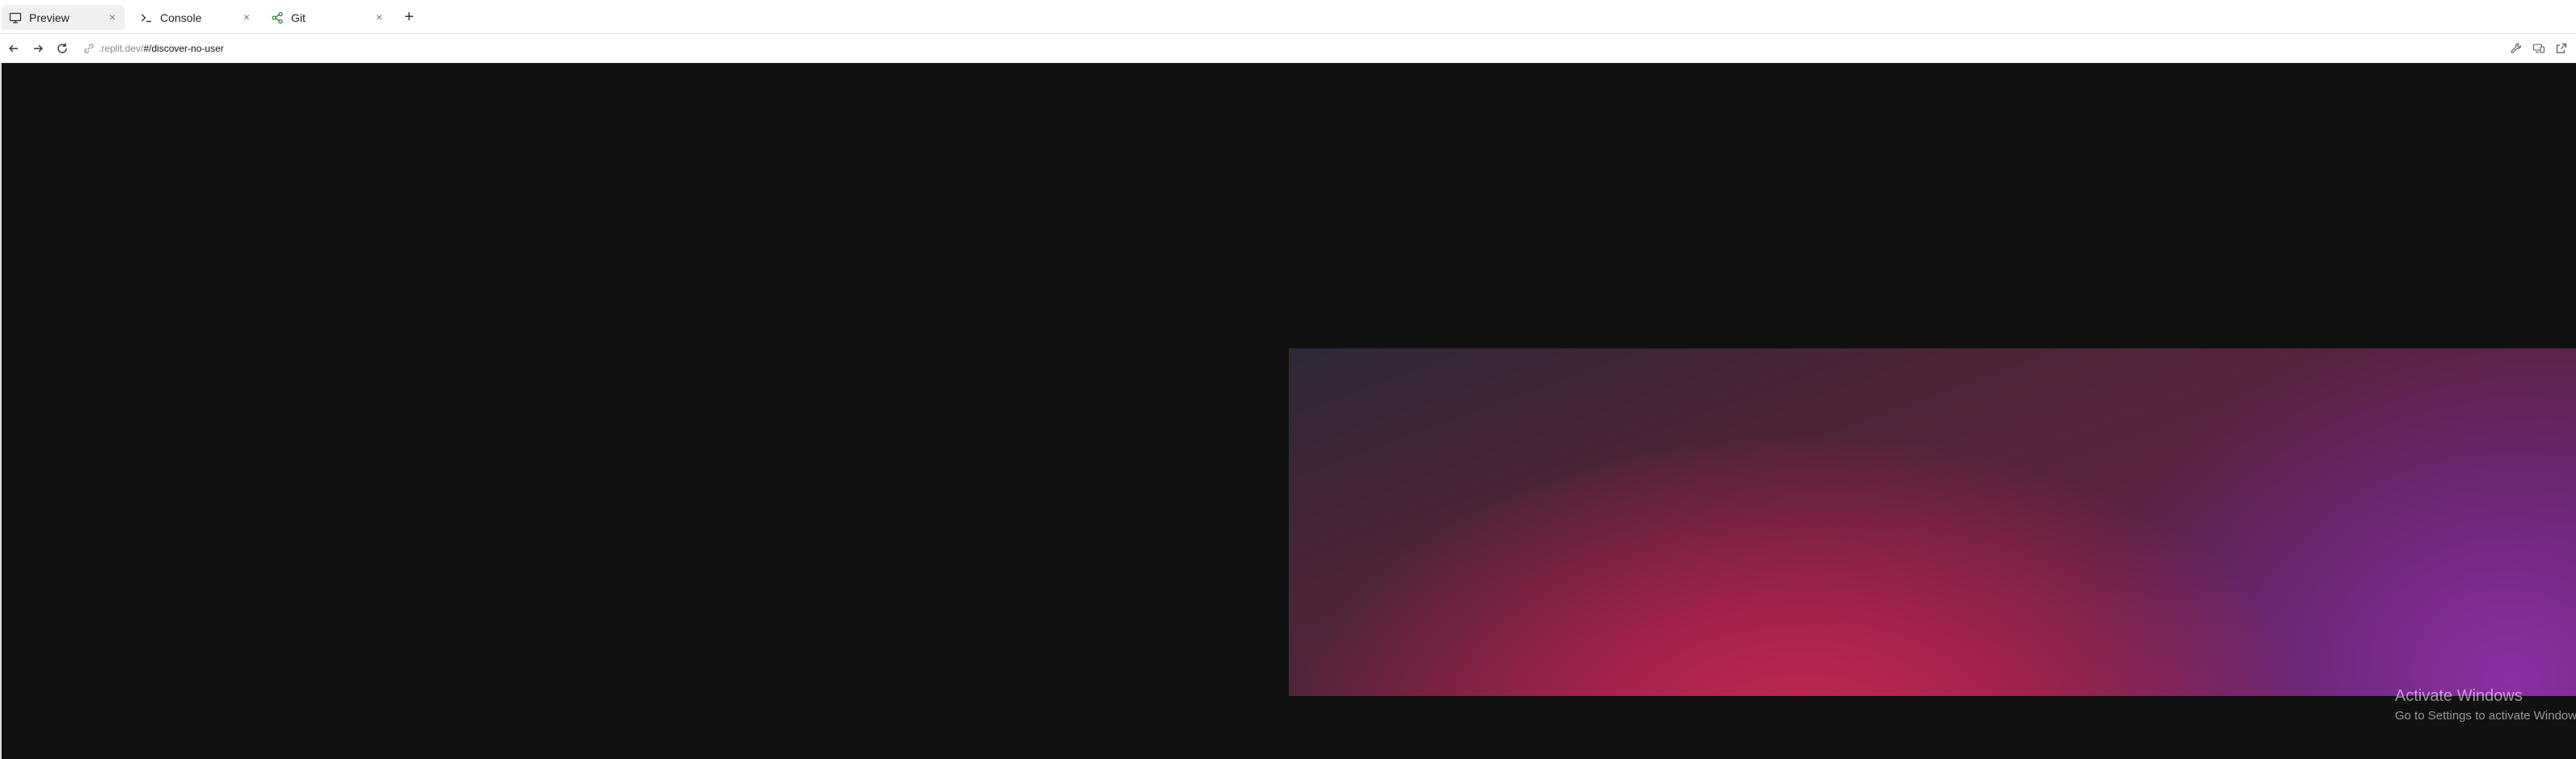  Describe the element at coordinates (146, 18) in the screenshot. I see `terminal-icon` at that location.